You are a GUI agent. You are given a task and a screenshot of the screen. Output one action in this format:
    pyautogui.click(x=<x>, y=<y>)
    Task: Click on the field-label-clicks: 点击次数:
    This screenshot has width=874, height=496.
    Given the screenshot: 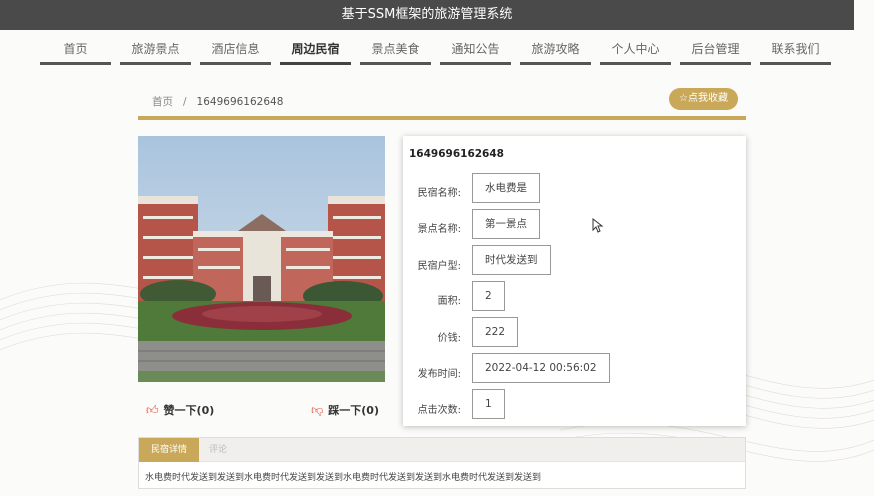 What is the action you would take?
    pyautogui.click(x=439, y=410)
    